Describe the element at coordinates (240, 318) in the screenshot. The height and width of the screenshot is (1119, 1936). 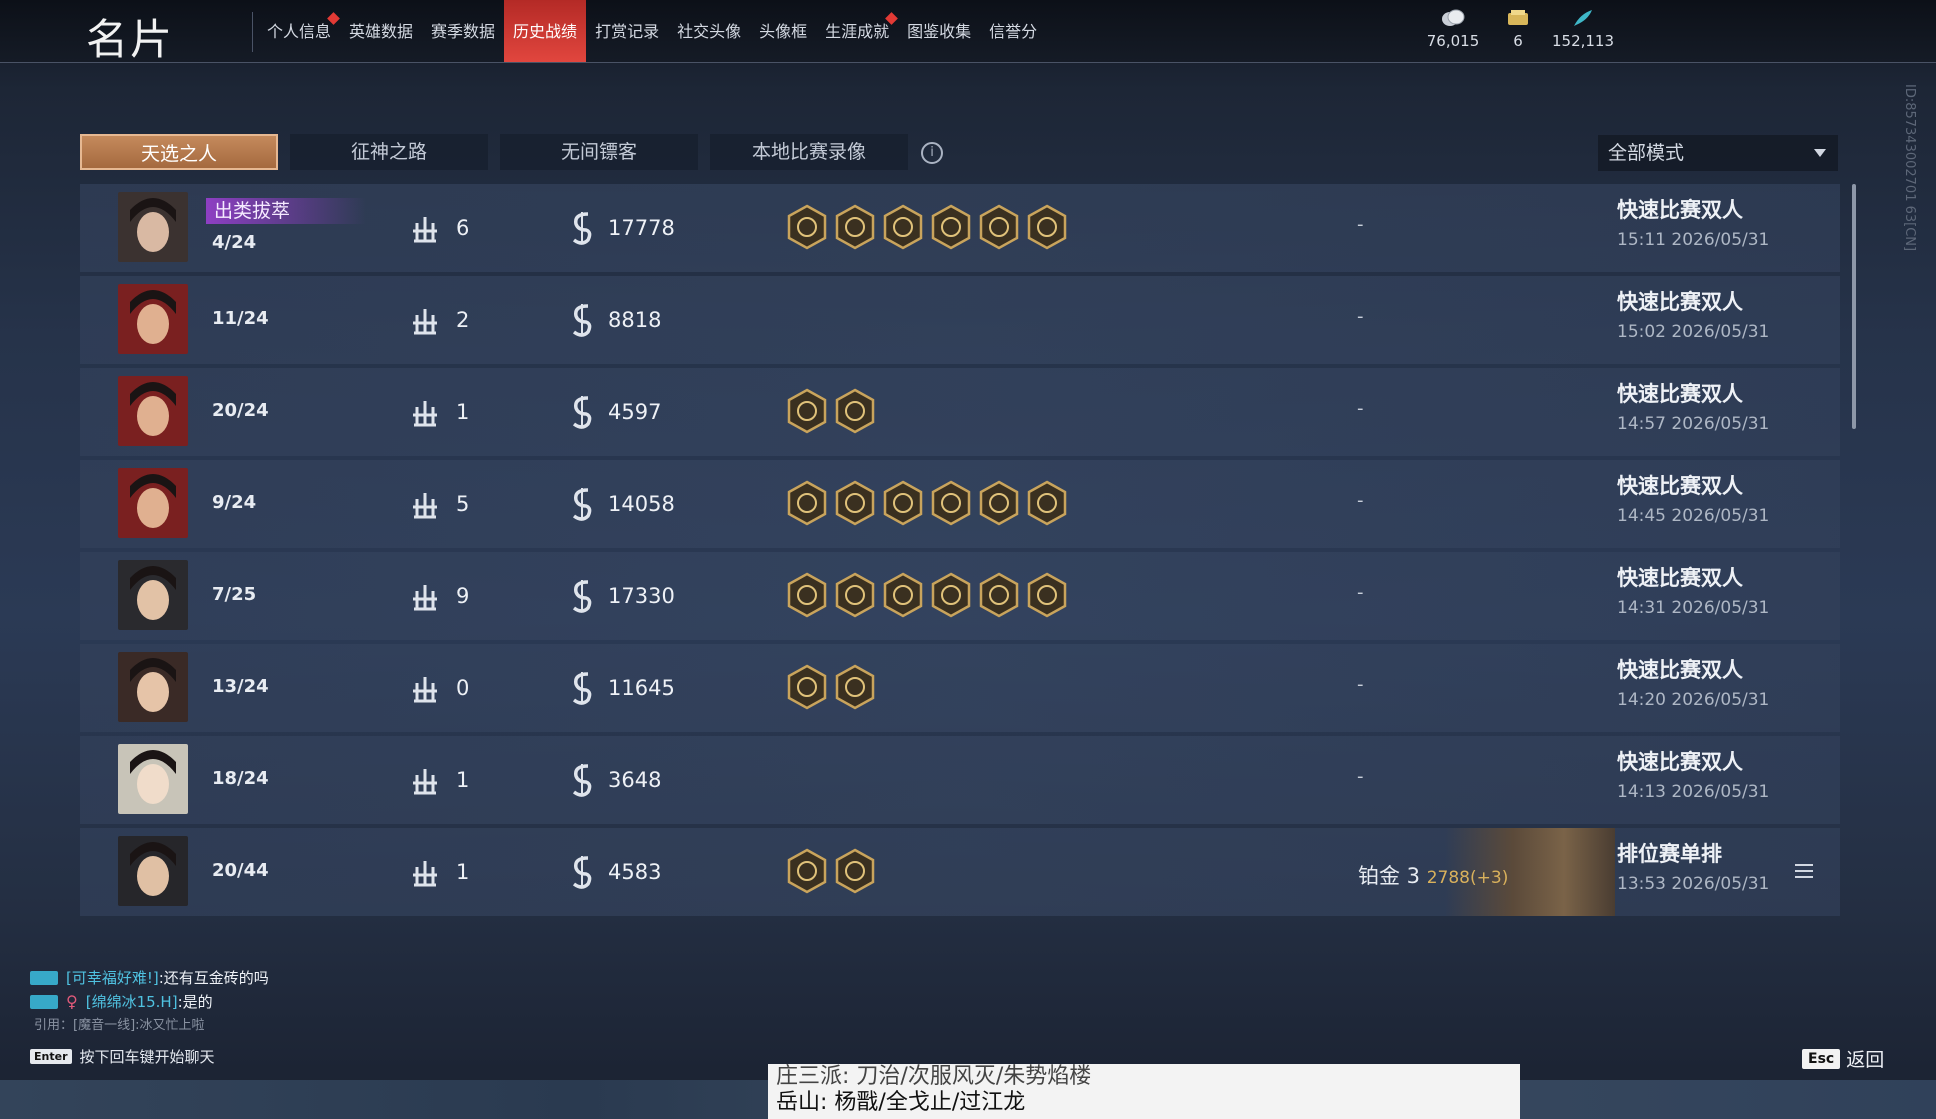
I see `placement: 11/24` at that location.